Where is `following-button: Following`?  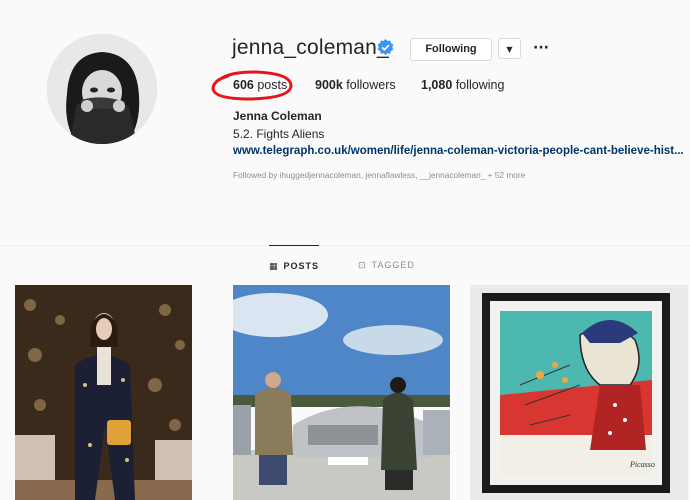
following-button: Following is located at coordinates (451, 49).